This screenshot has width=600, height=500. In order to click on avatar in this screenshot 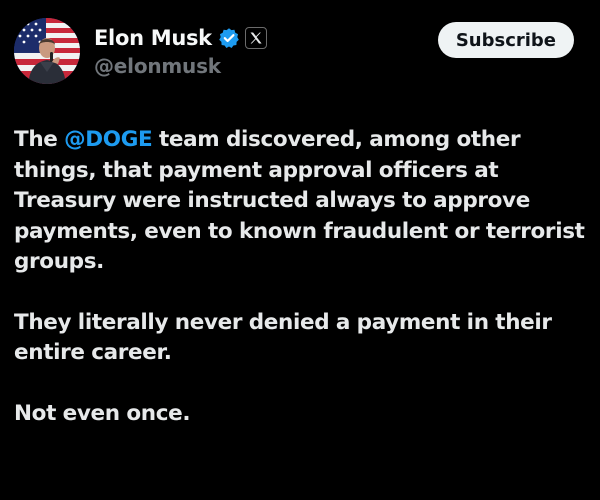, I will do `click(47, 51)`.